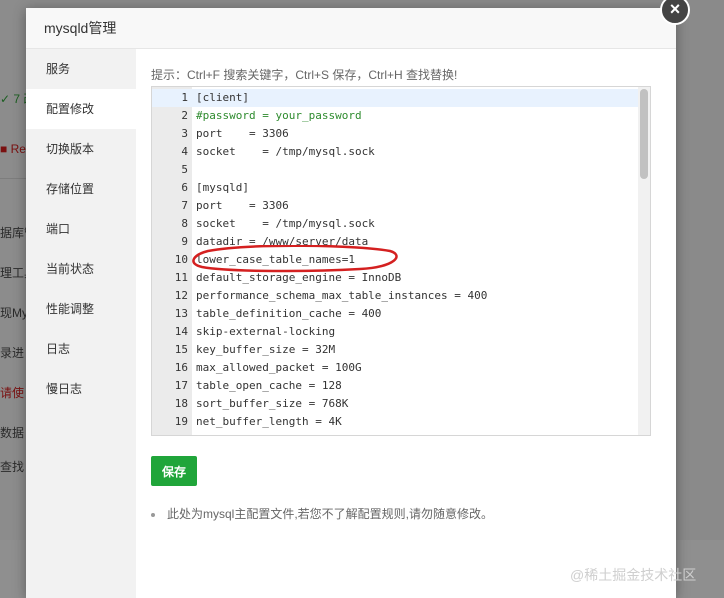 Image resolution: width=724 pixels, height=598 pixels. What do you see at coordinates (181, 331) in the screenshot?
I see `line-number: 14` at bounding box center [181, 331].